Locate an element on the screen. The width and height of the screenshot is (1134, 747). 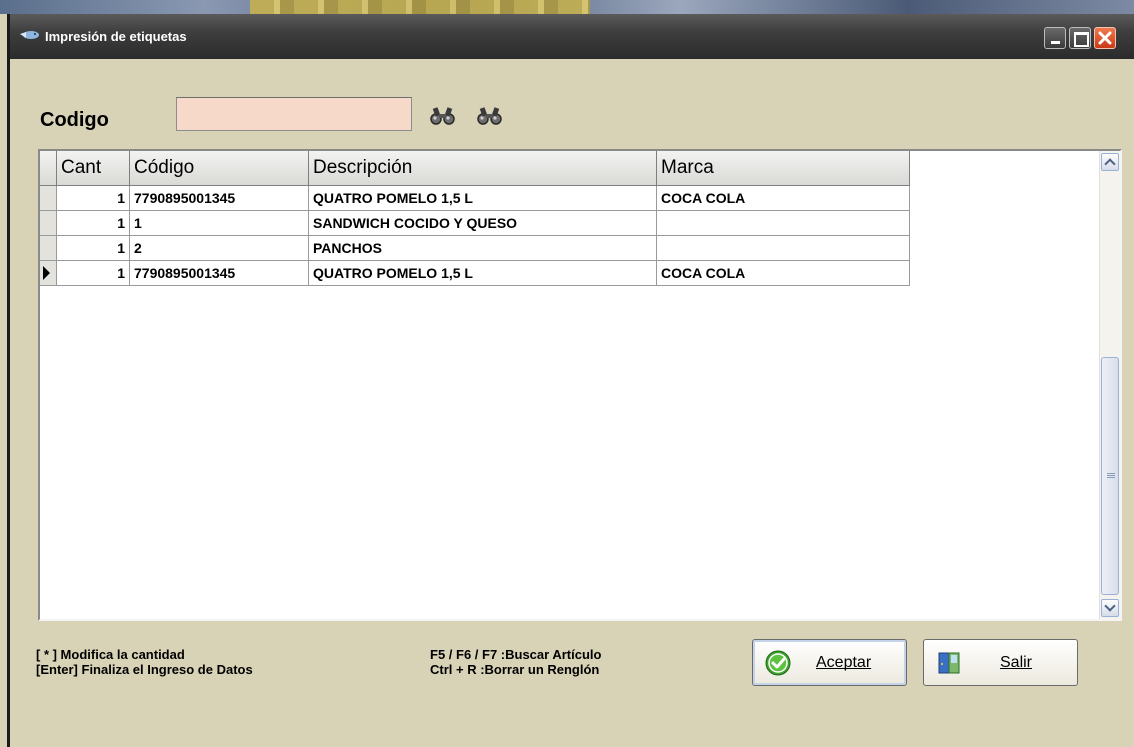
codigo-input is located at coordinates (294, 114).